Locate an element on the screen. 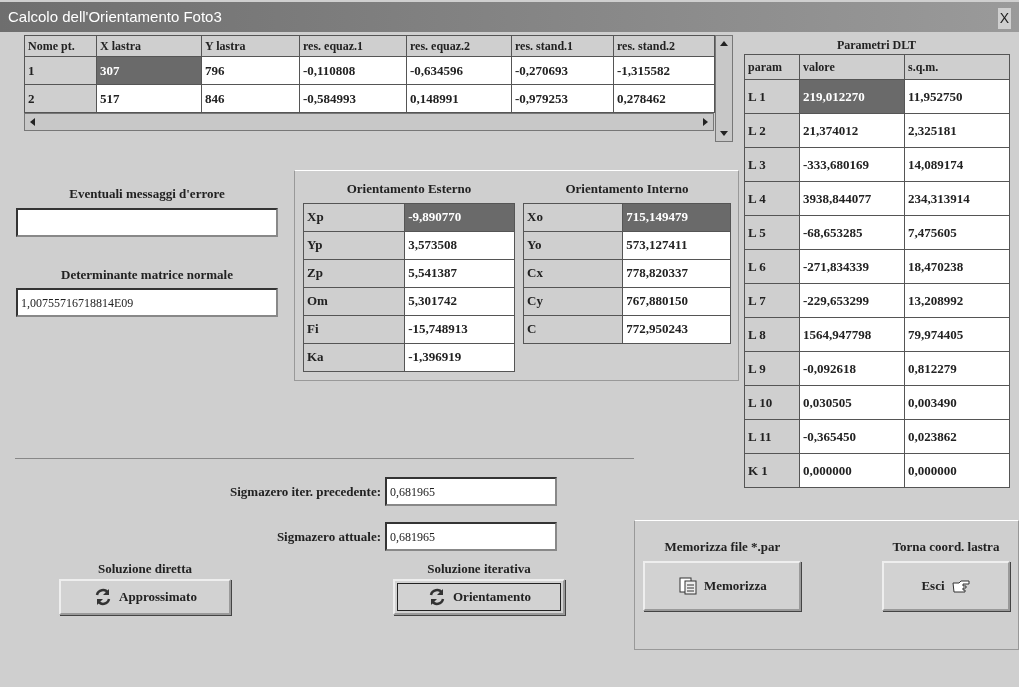 The height and width of the screenshot is (687, 1019). column-header: res. stand.1 is located at coordinates (562, 46).